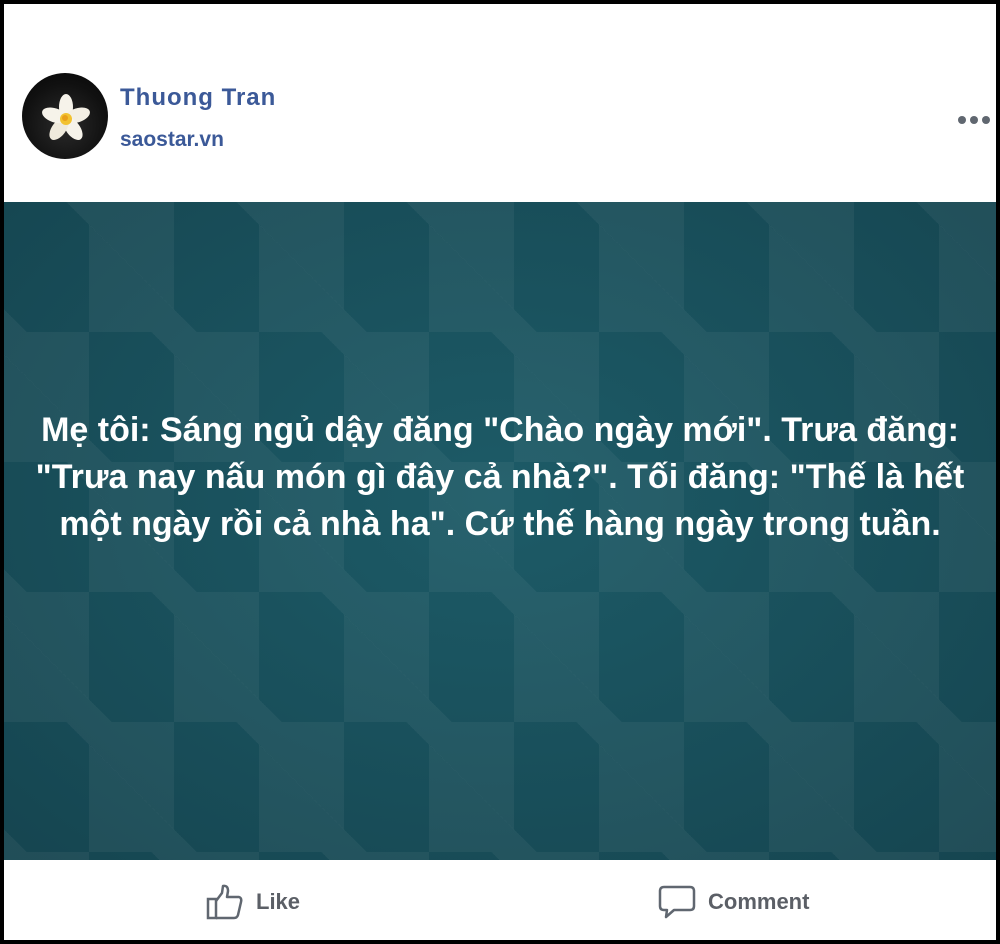 The image size is (1000, 944). I want to click on like-label: Like, so click(278, 901).